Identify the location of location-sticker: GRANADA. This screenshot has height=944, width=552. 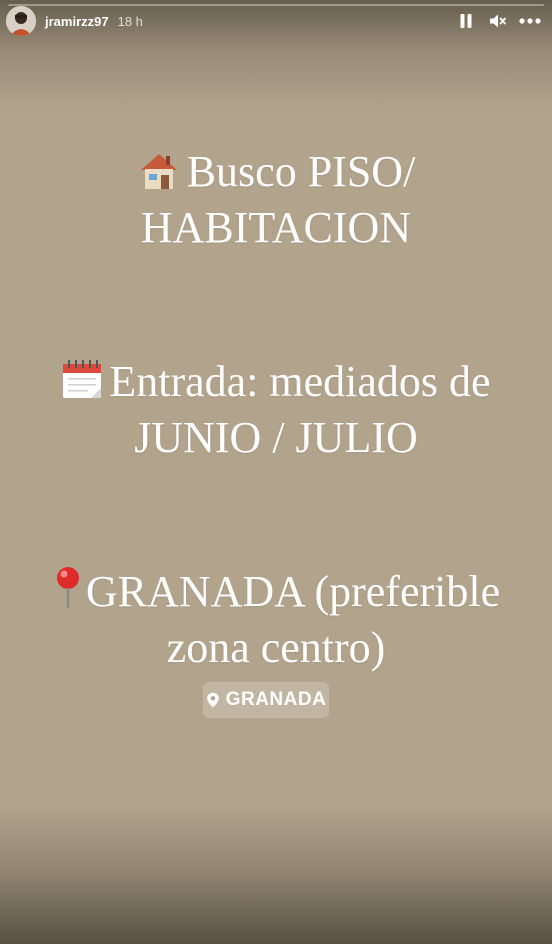
(266, 700).